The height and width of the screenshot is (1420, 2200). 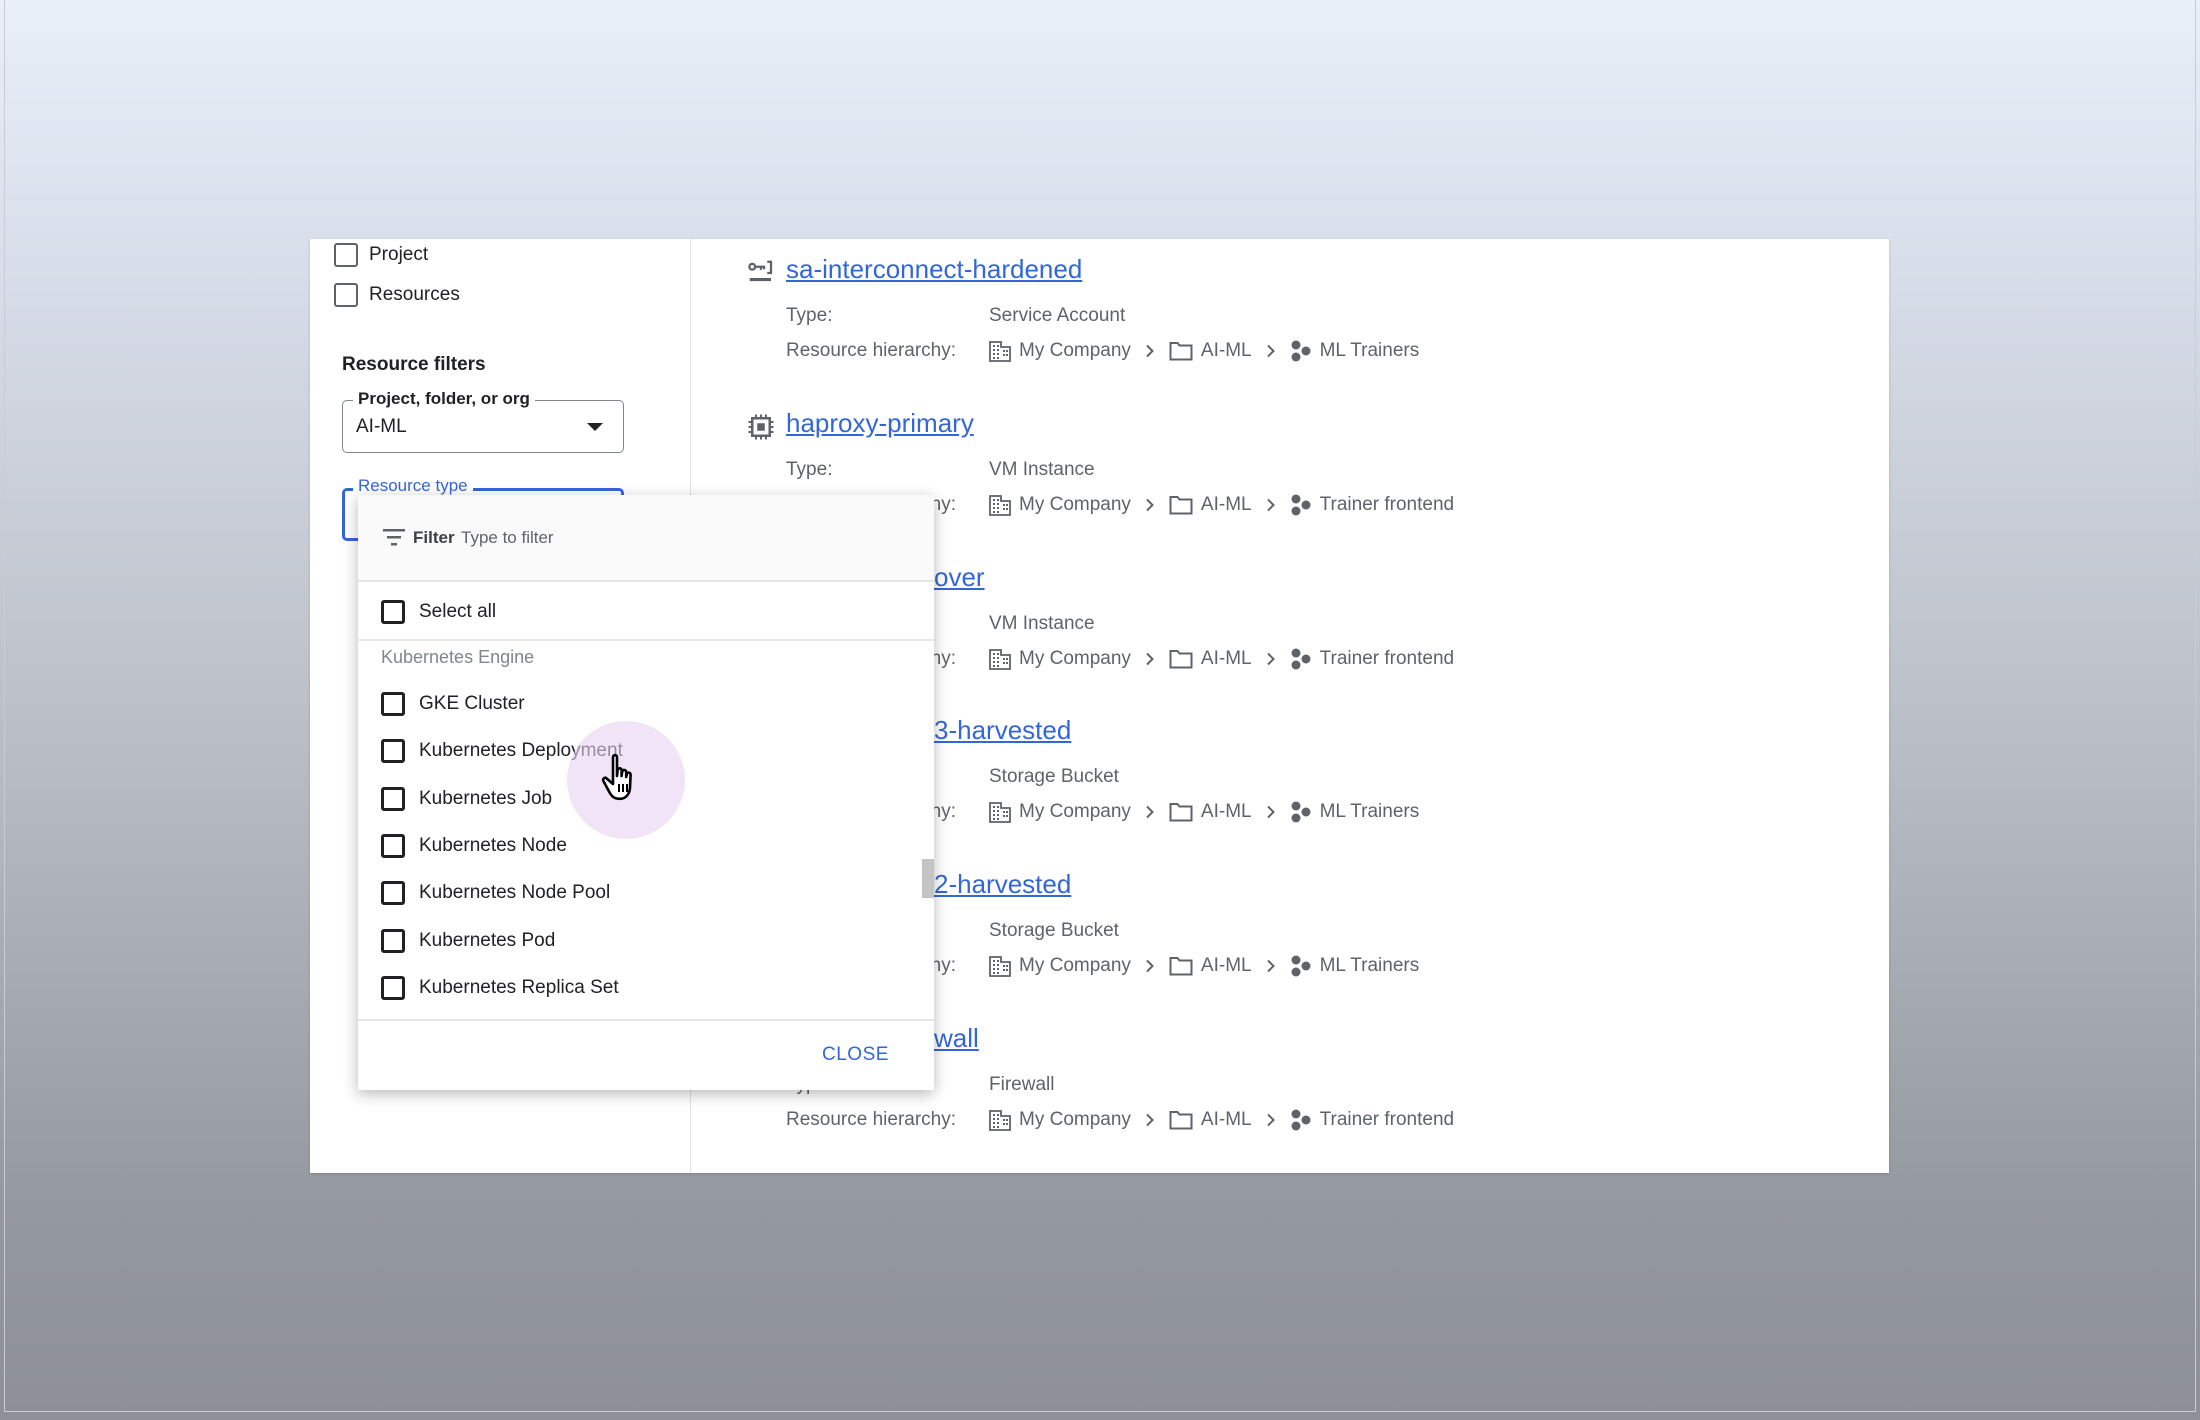 What do you see at coordinates (458, 657) in the screenshot?
I see `group-header: Kubernetes Engine` at bounding box center [458, 657].